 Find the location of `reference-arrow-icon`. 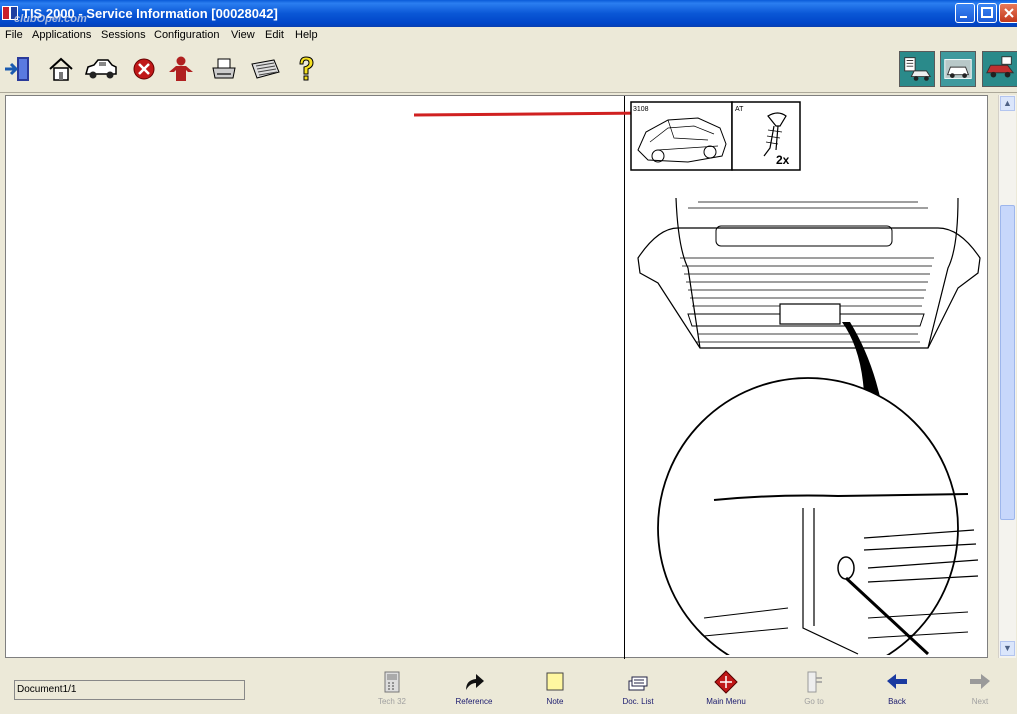

reference-arrow-icon is located at coordinates (475, 682).